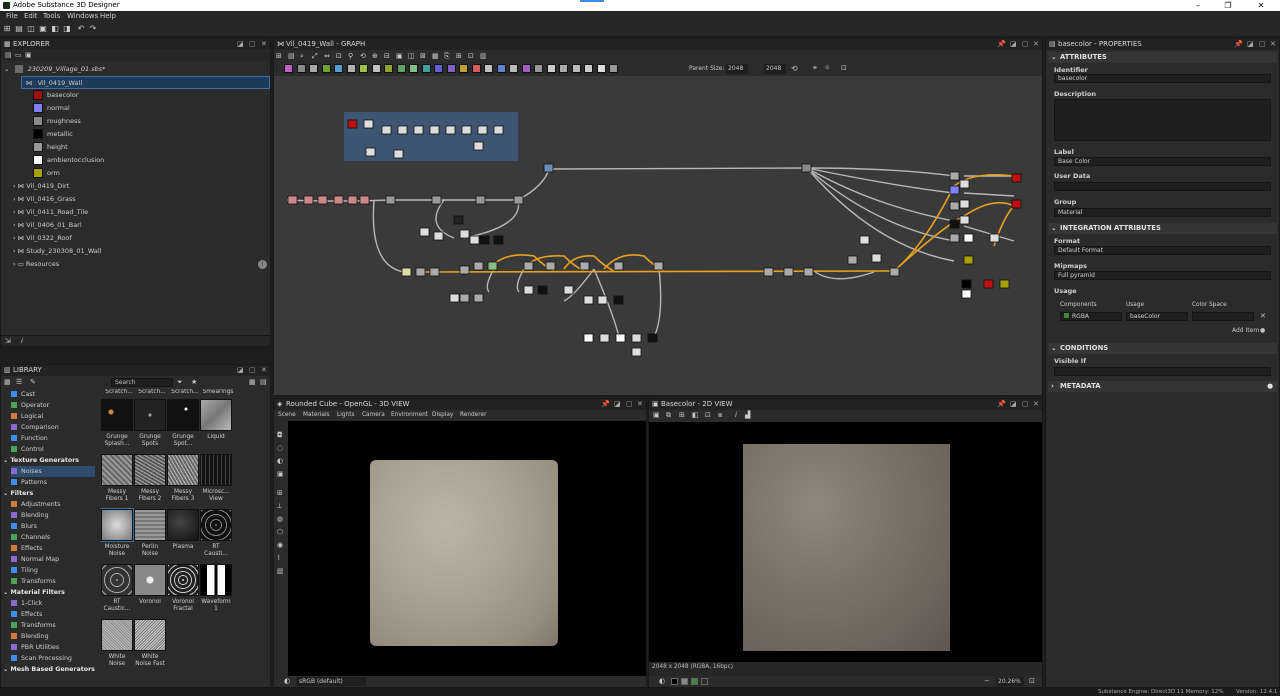 The width and height of the screenshot is (1280, 696). I want to click on copy-icon: ⧉, so click(668, 415).